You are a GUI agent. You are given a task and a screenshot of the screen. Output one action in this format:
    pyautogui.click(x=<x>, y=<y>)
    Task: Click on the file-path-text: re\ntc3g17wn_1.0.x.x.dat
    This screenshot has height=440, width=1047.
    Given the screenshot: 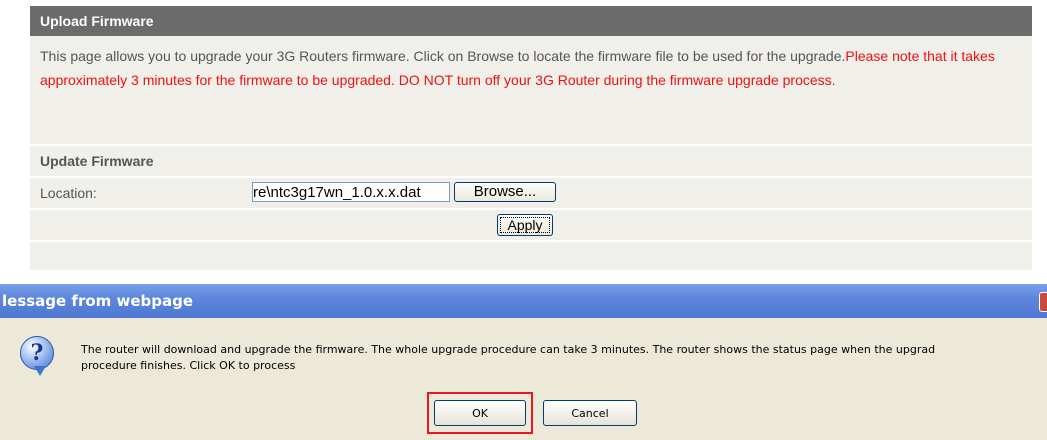 What is the action you would take?
    pyautogui.click(x=337, y=192)
    